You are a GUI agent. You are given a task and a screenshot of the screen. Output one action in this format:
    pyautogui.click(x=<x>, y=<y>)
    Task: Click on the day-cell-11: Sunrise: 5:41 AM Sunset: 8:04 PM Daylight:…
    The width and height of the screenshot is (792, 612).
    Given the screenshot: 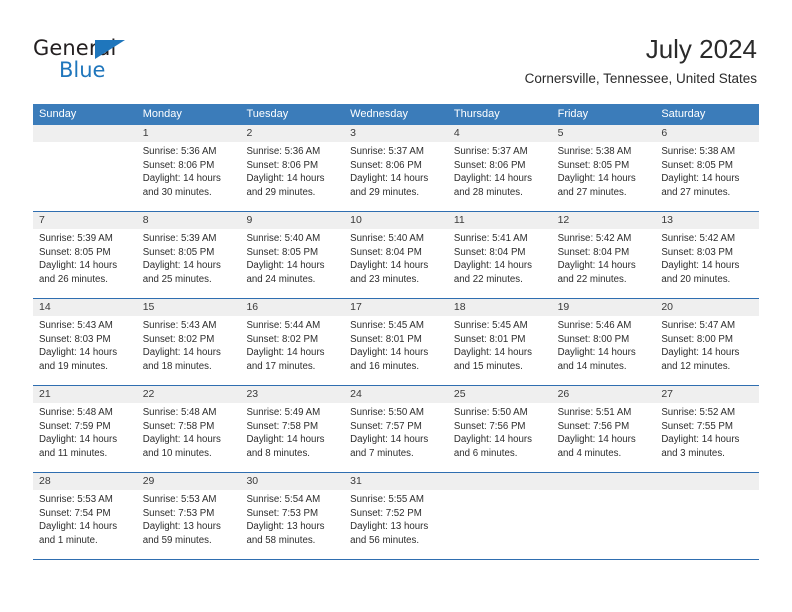 What is the action you would take?
    pyautogui.click(x=500, y=263)
    